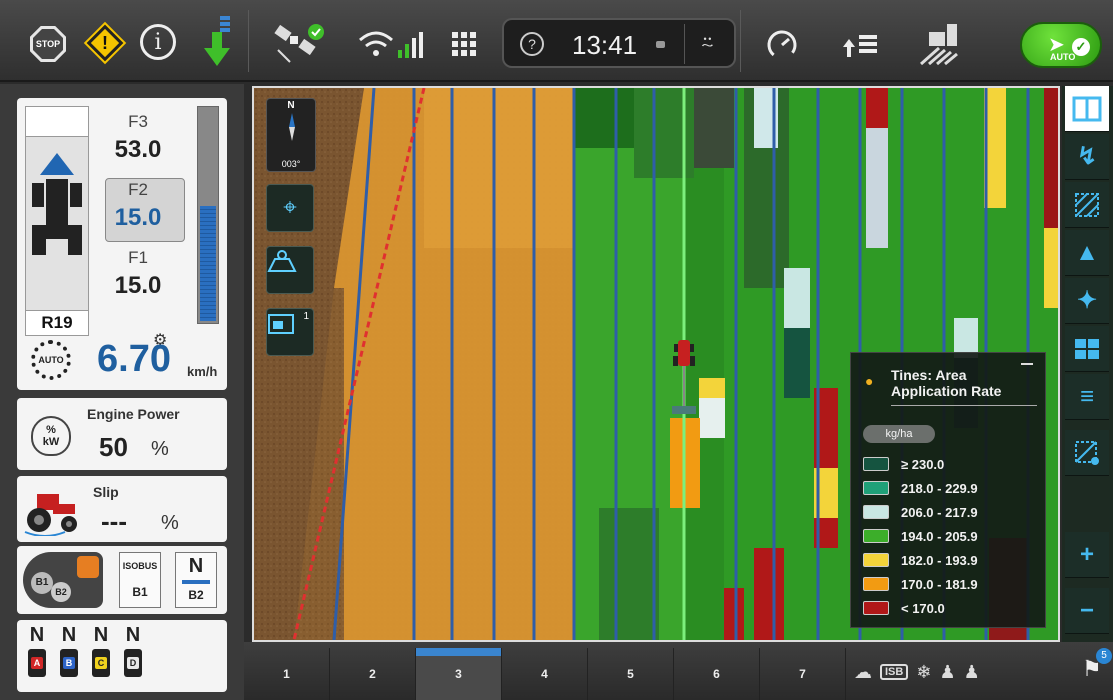  Describe the element at coordinates (1061, 45) in the screenshot. I see `auto-steer-button: ➤ ✓ AUTO` at that location.